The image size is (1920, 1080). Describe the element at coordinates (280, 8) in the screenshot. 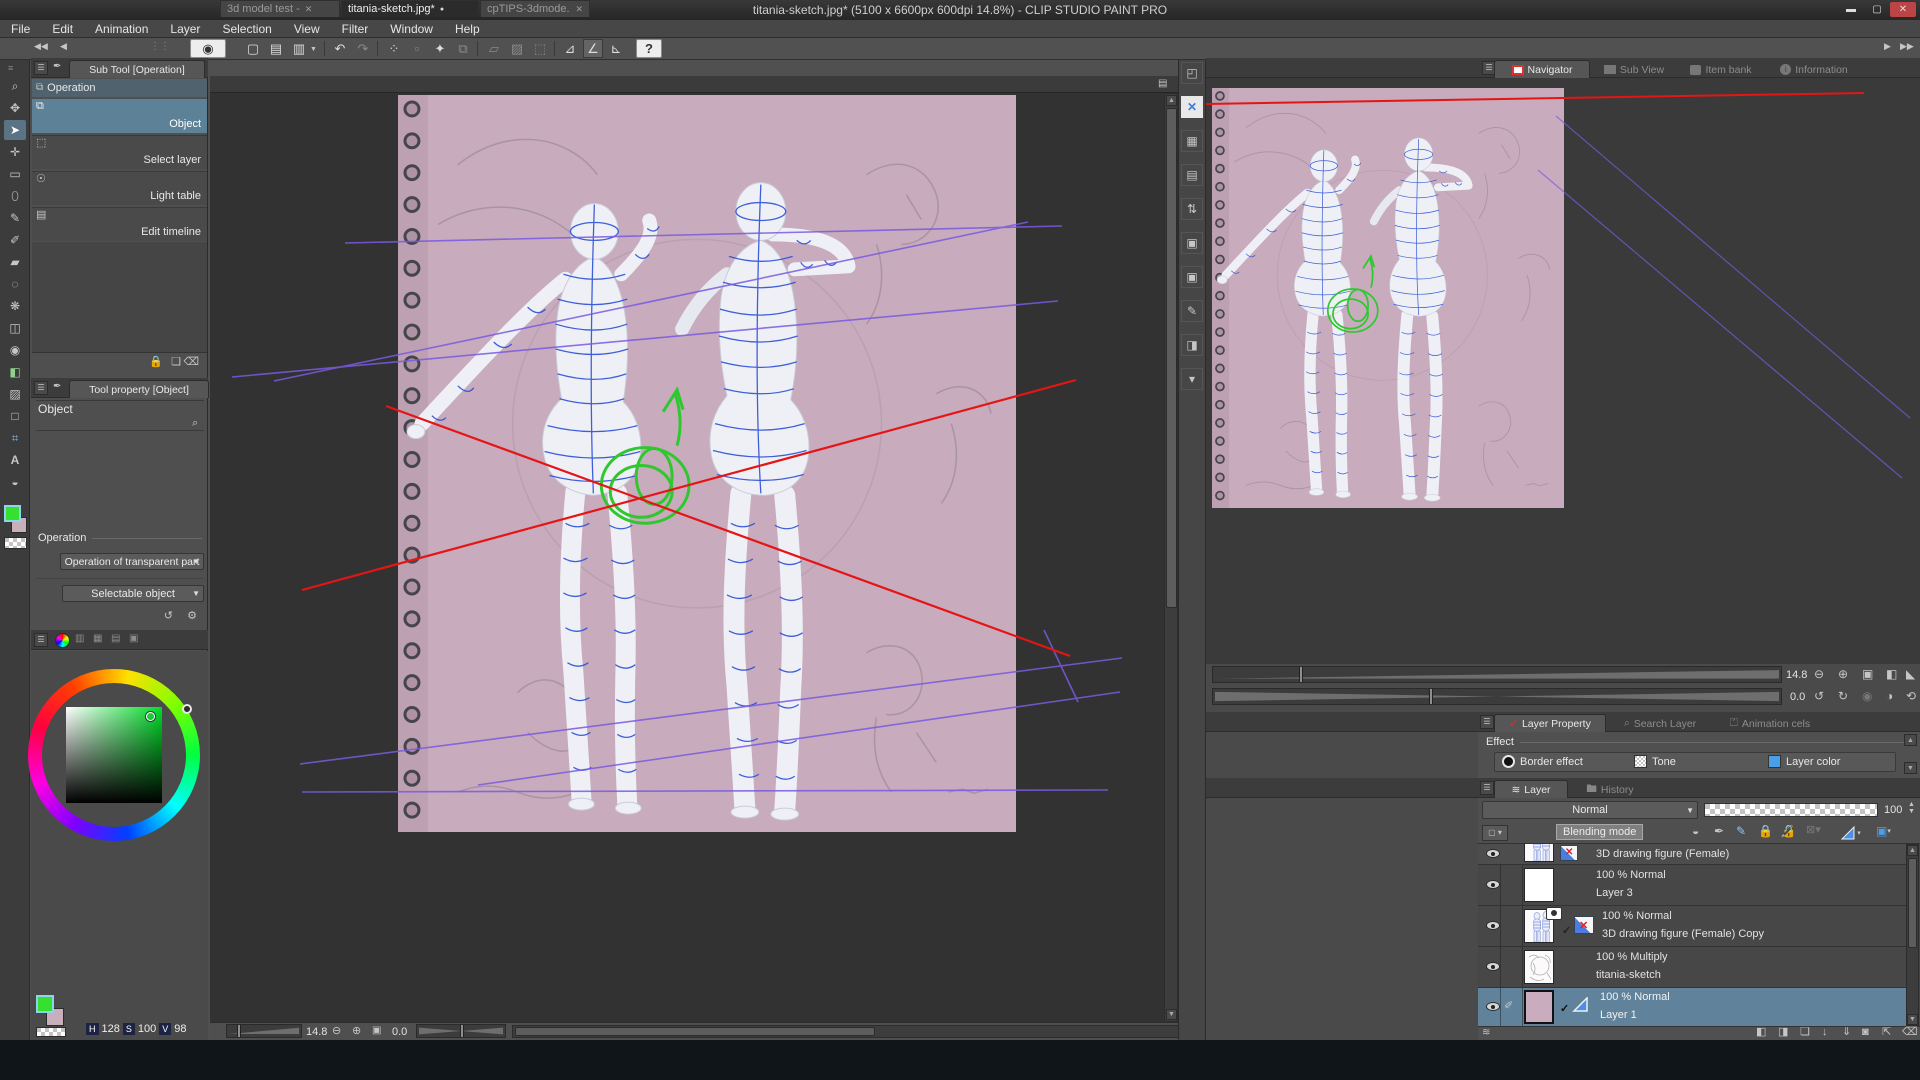

I see `doc-tab-3d-model-test: 3d model test - ✕` at that location.